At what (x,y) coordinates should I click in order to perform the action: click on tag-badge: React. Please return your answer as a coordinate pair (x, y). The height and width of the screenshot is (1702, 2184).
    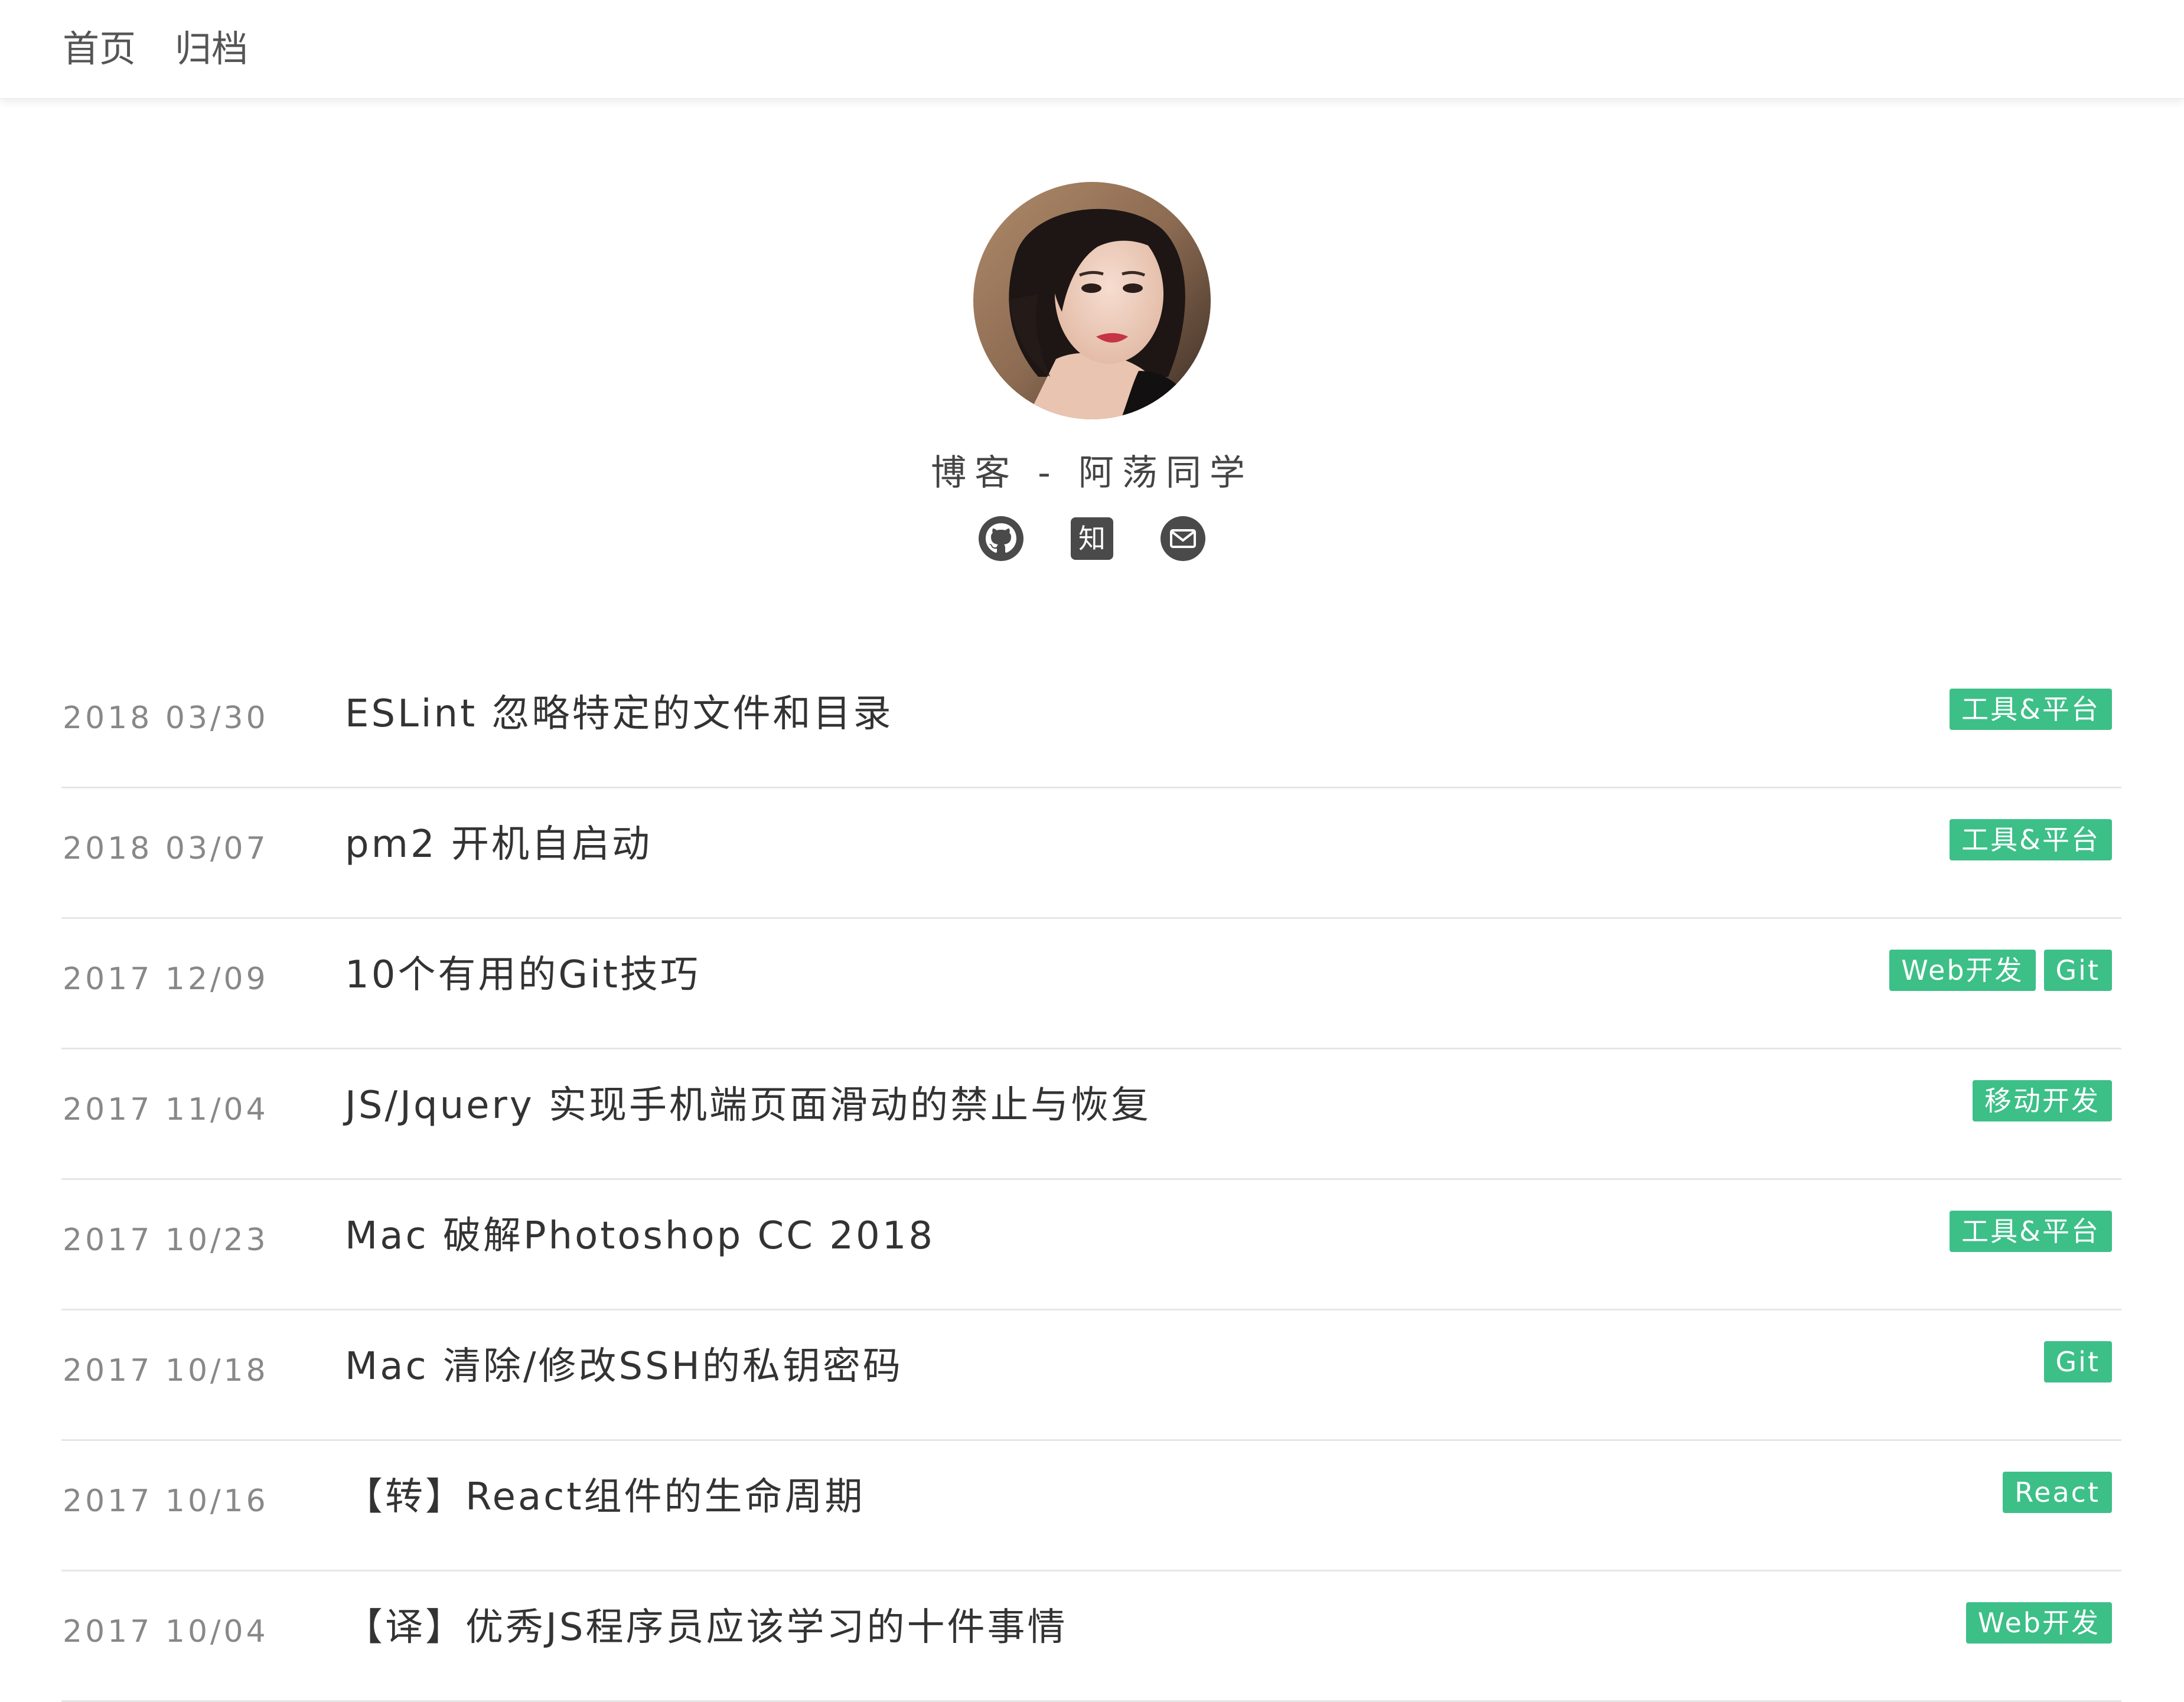
    Looking at the image, I should click on (2057, 1492).